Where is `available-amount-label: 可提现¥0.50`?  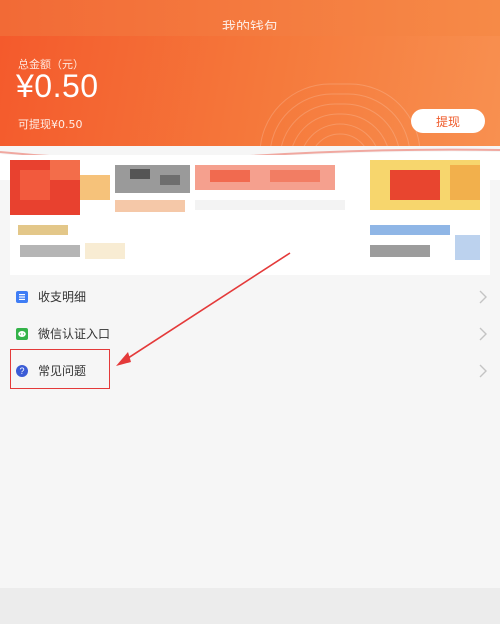 available-amount-label: 可提现¥0.50 is located at coordinates (50, 124).